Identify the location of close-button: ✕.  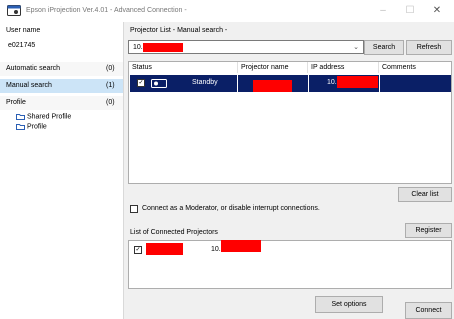
(437, 11).